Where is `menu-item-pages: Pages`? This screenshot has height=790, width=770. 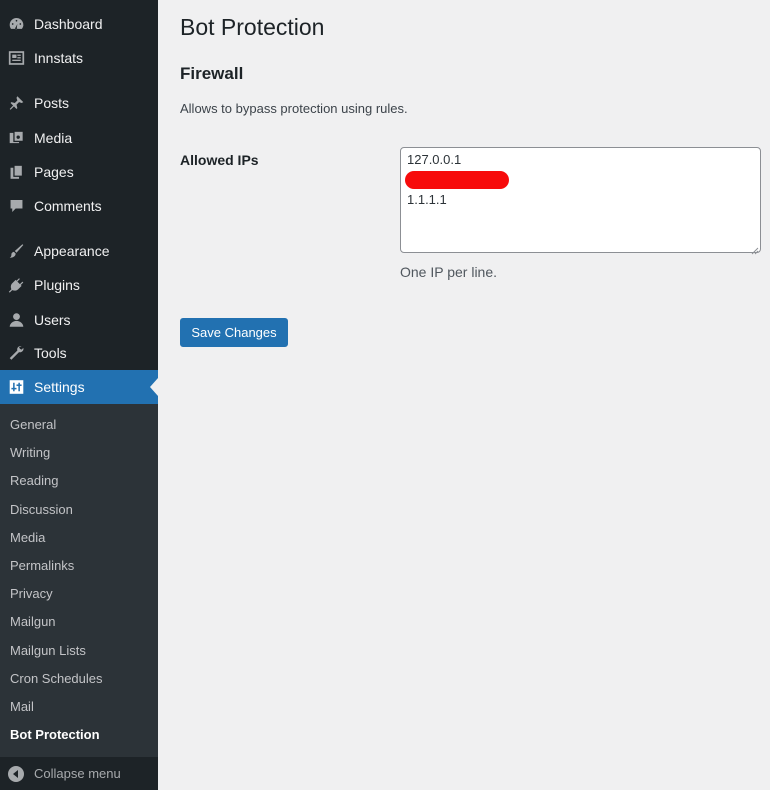 menu-item-pages: Pages is located at coordinates (79, 172).